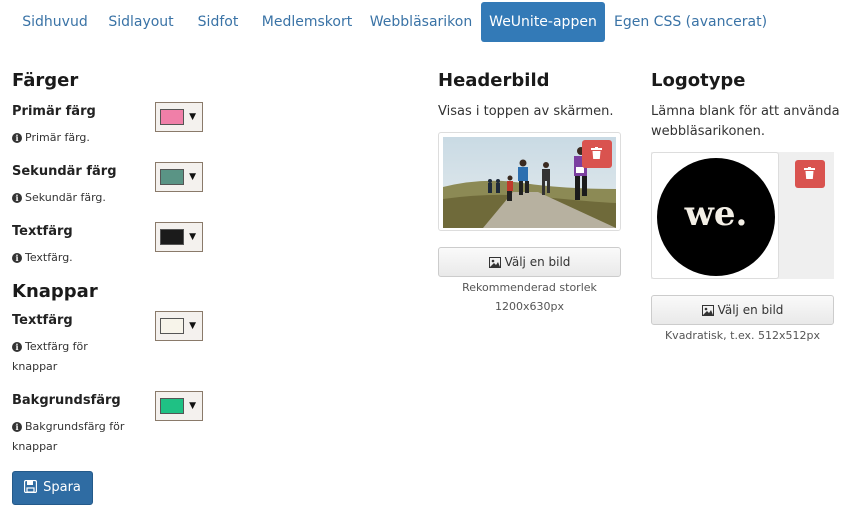  I want to click on header-image-preview, so click(529, 181).